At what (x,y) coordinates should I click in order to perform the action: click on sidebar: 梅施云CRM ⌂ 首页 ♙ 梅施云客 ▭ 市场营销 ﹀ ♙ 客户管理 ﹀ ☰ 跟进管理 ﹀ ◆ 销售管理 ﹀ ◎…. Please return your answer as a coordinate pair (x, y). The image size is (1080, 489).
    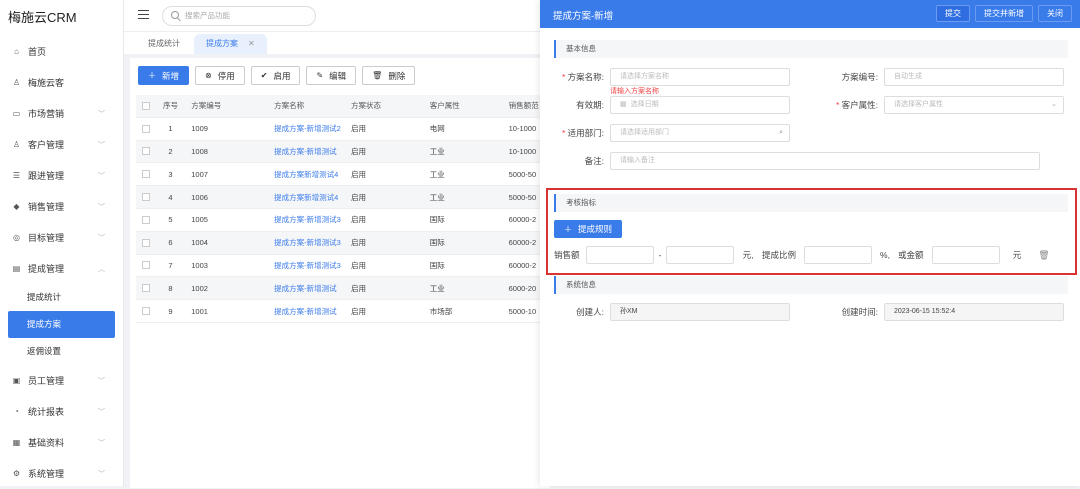
    Looking at the image, I should click on (62, 243).